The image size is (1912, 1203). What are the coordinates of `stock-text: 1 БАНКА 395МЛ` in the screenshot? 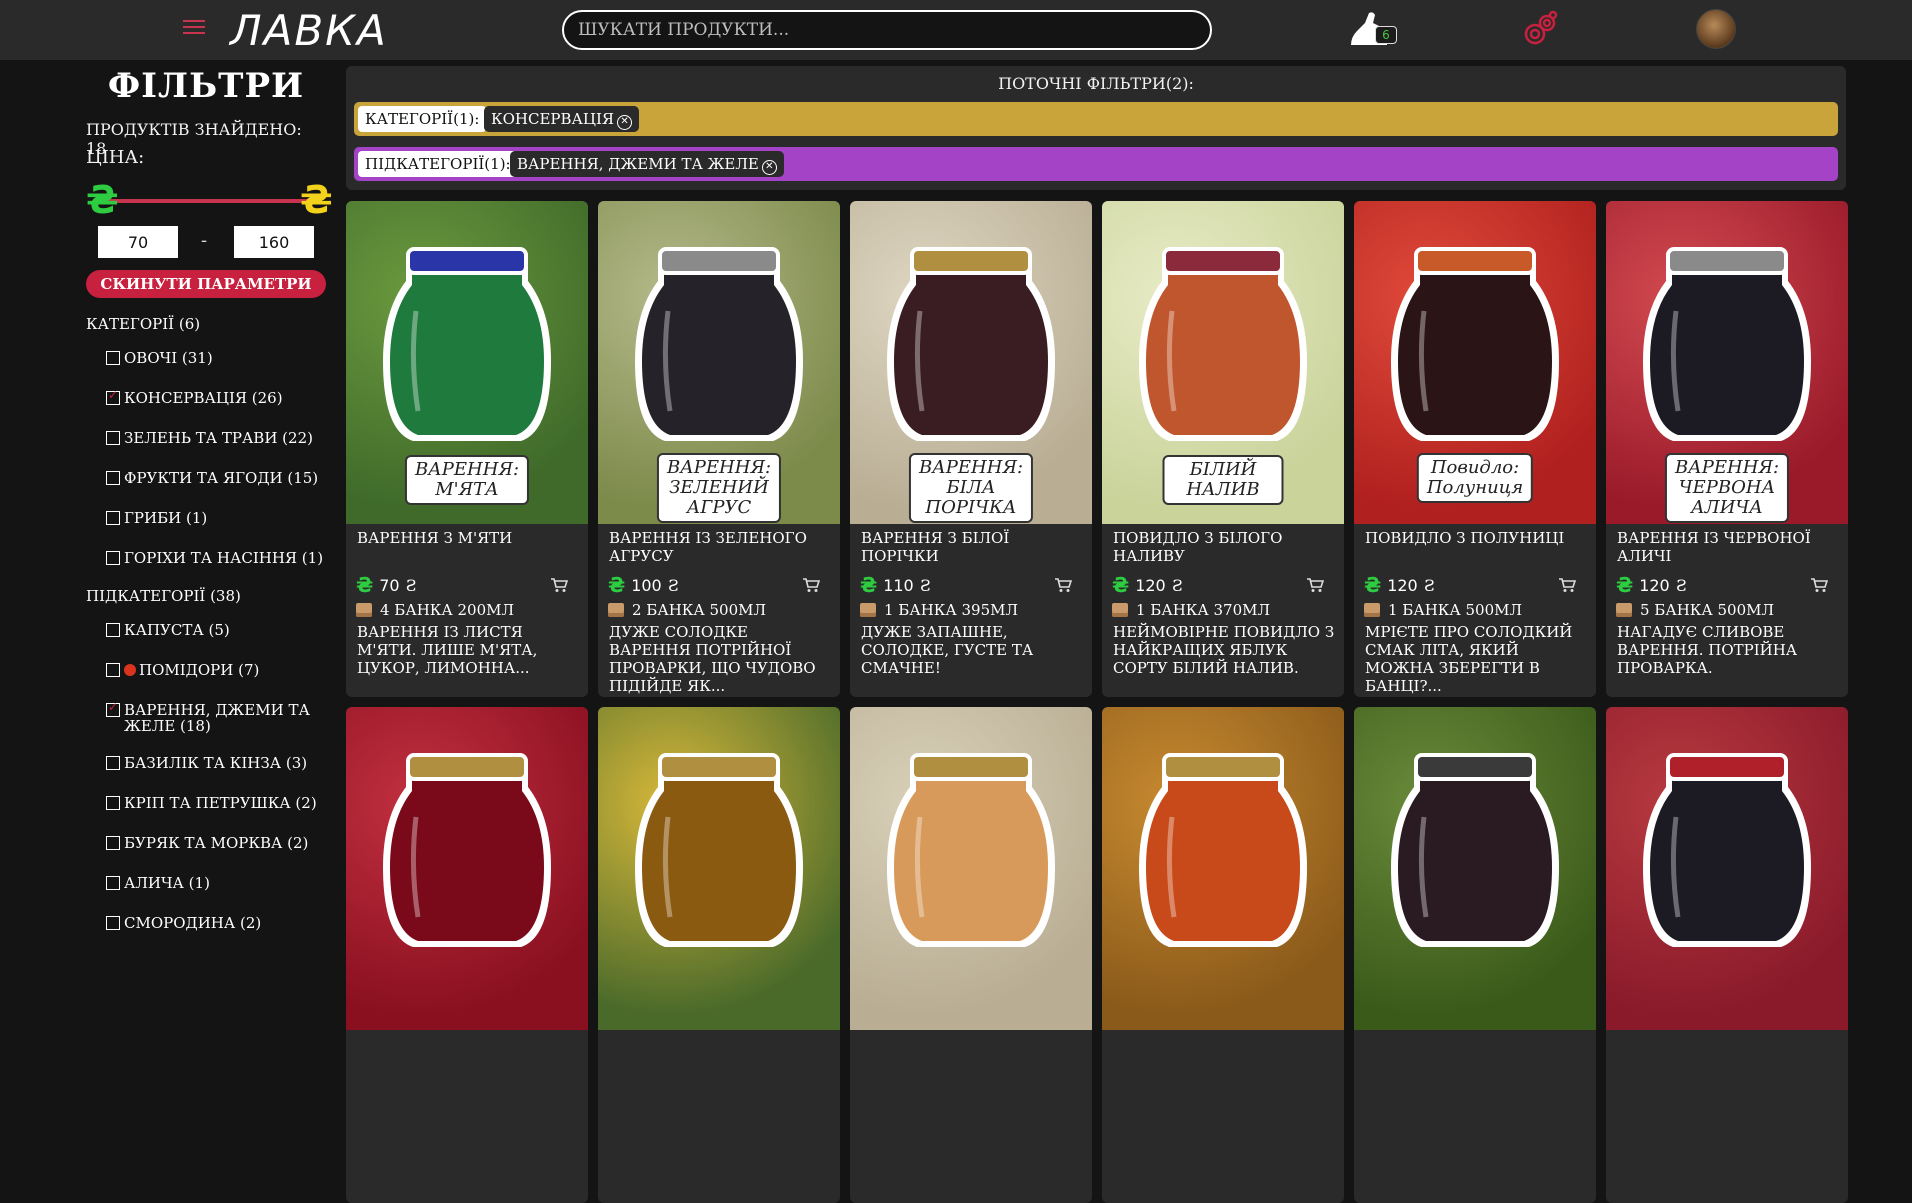 It's located at (951, 610).